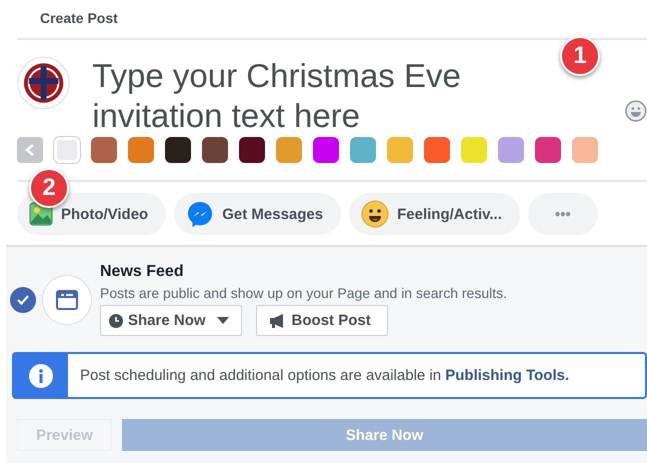 The image size is (647, 463). I want to click on news-feed-title: News Feed, so click(142, 272).